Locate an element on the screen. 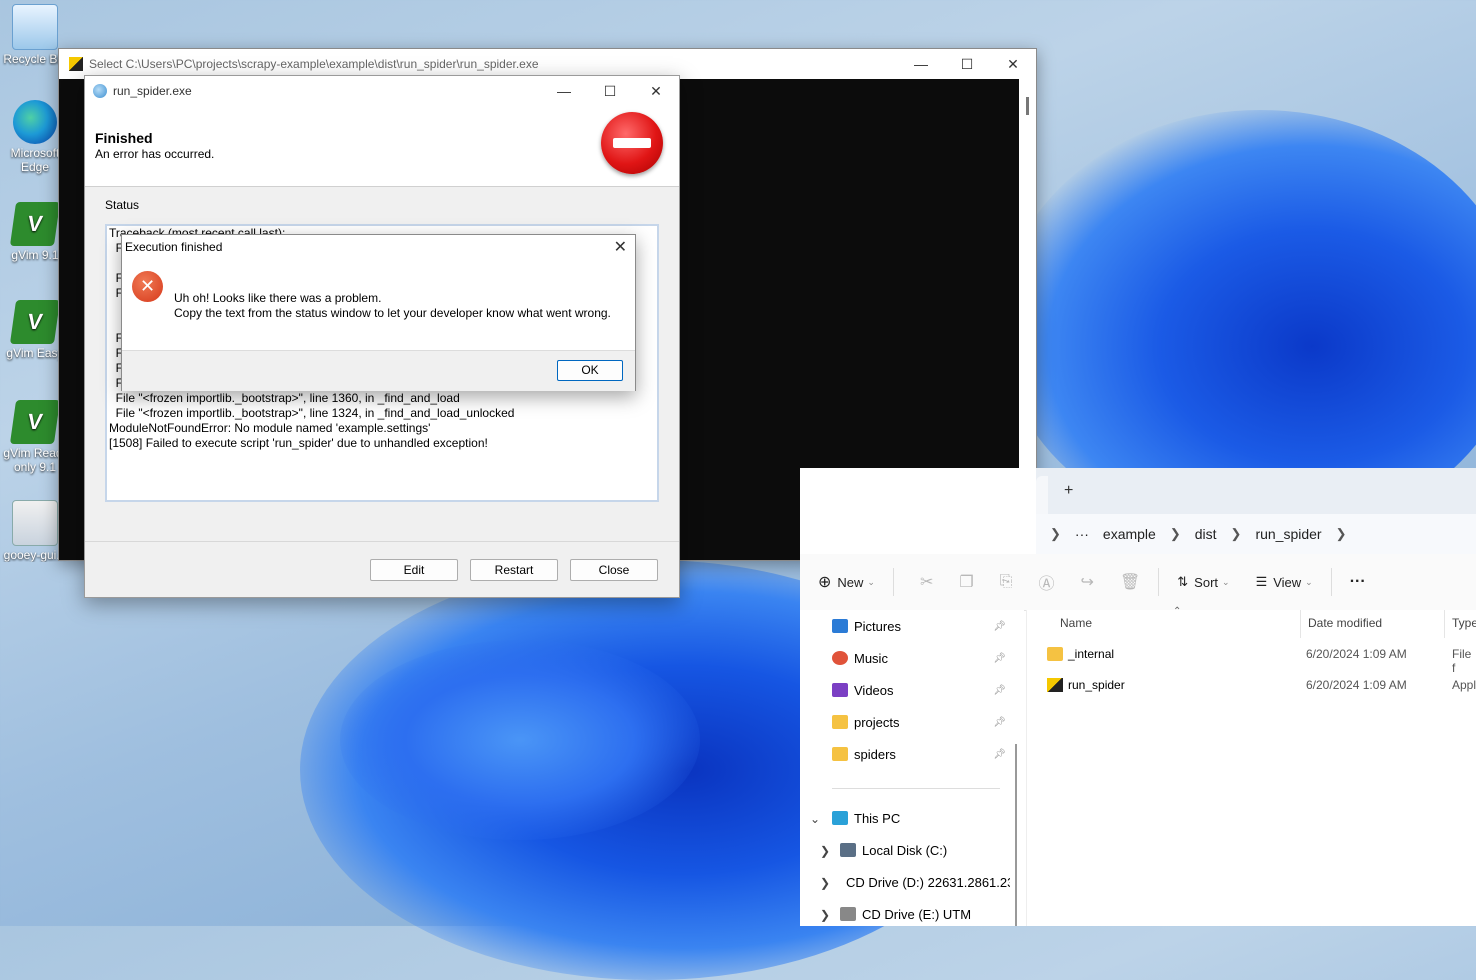 This screenshot has width=1476, height=980. file-type: Appl is located at coordinates (1464, 685).